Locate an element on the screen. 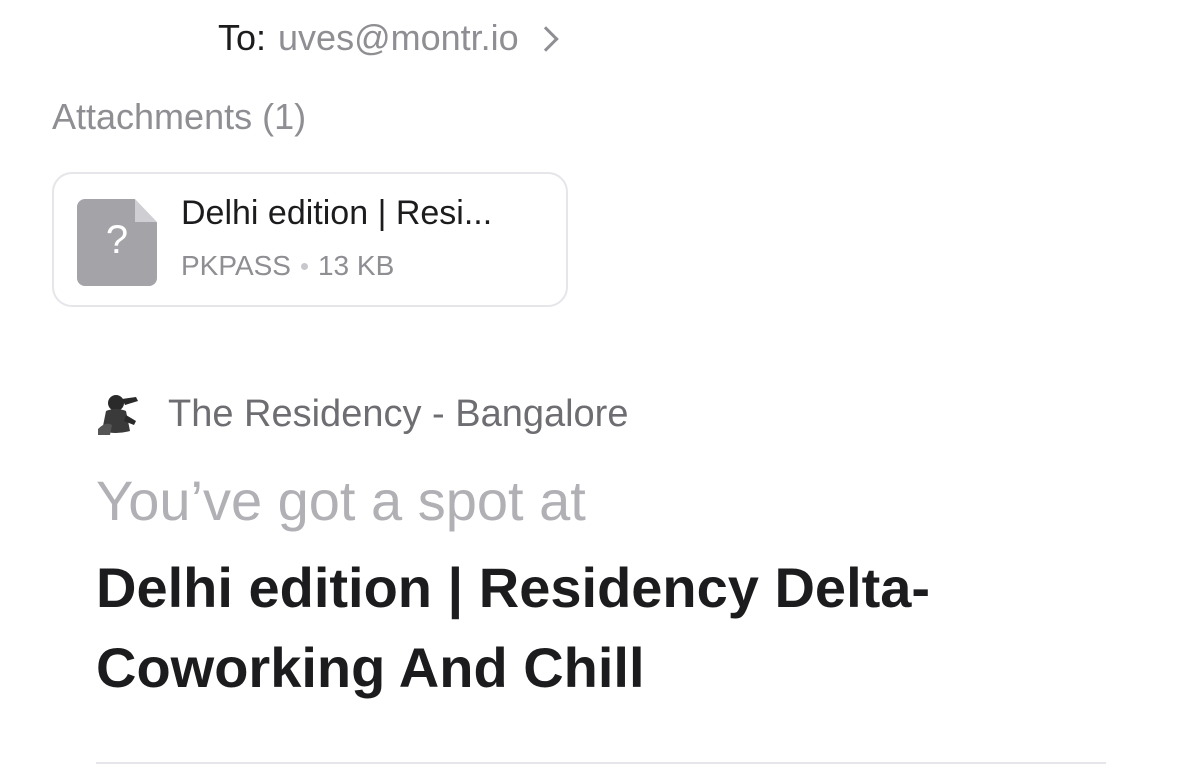  attachment-meta: PKPASS 13 KB is located at coordinates (287, 266).